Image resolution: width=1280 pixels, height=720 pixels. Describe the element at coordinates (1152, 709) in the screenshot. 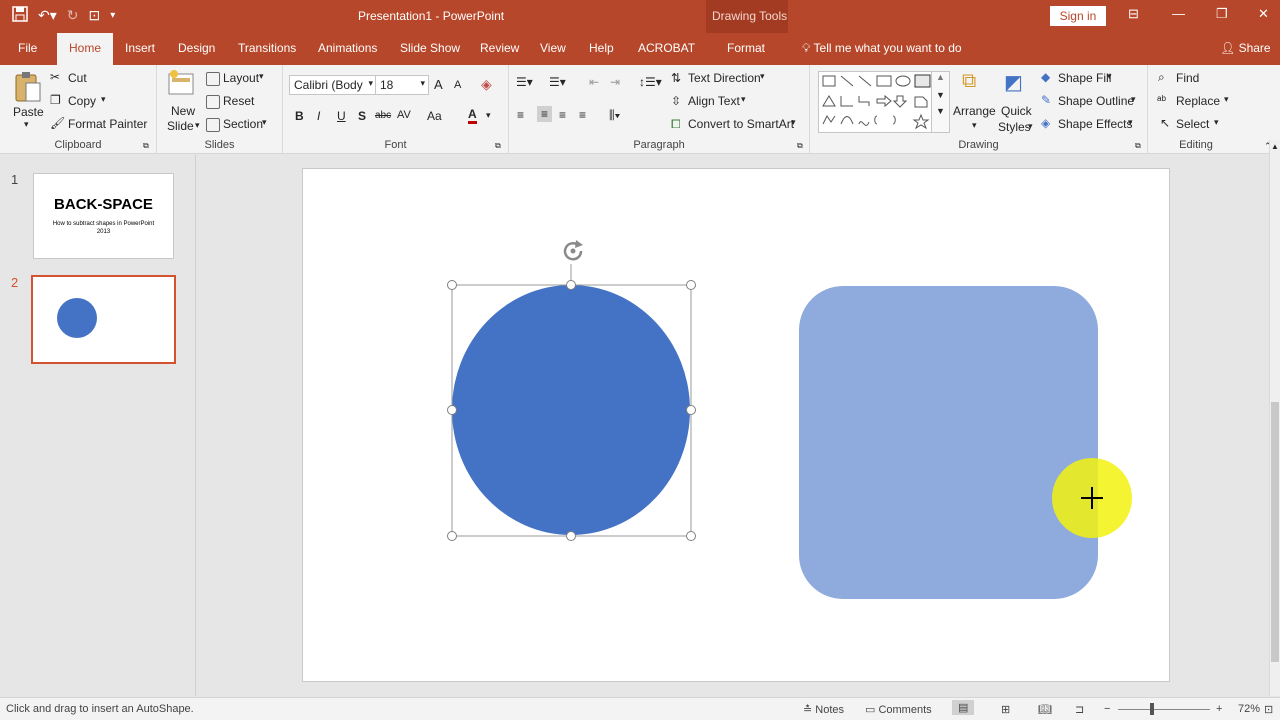

I see `zoom-slider-thumb` at that location.